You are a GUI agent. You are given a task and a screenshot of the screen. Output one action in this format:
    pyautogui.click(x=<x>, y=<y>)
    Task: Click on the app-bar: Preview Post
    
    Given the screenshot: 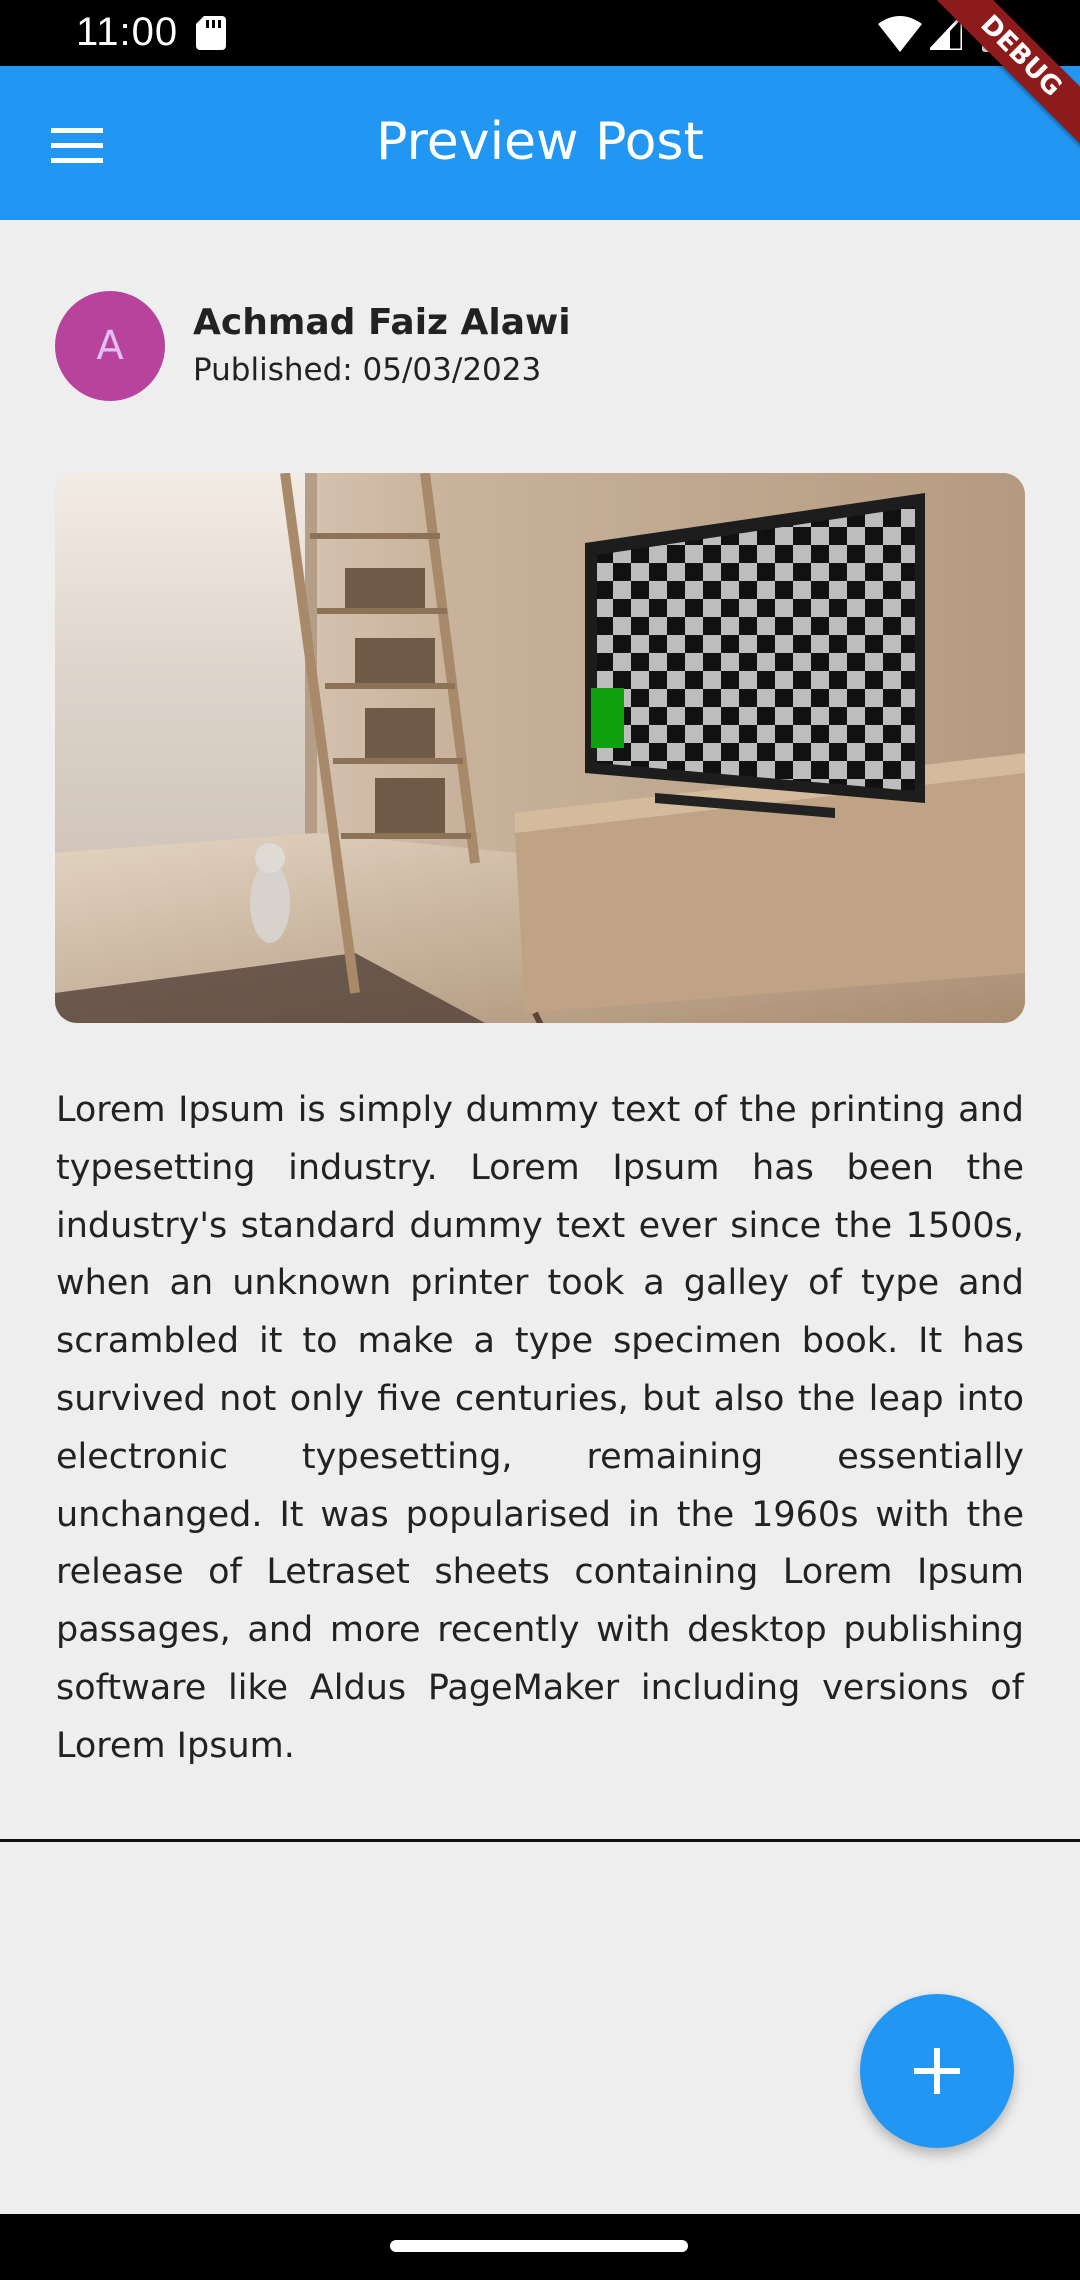 What is the action you would take?
    pyautogui.click(x=540, y=143)
    